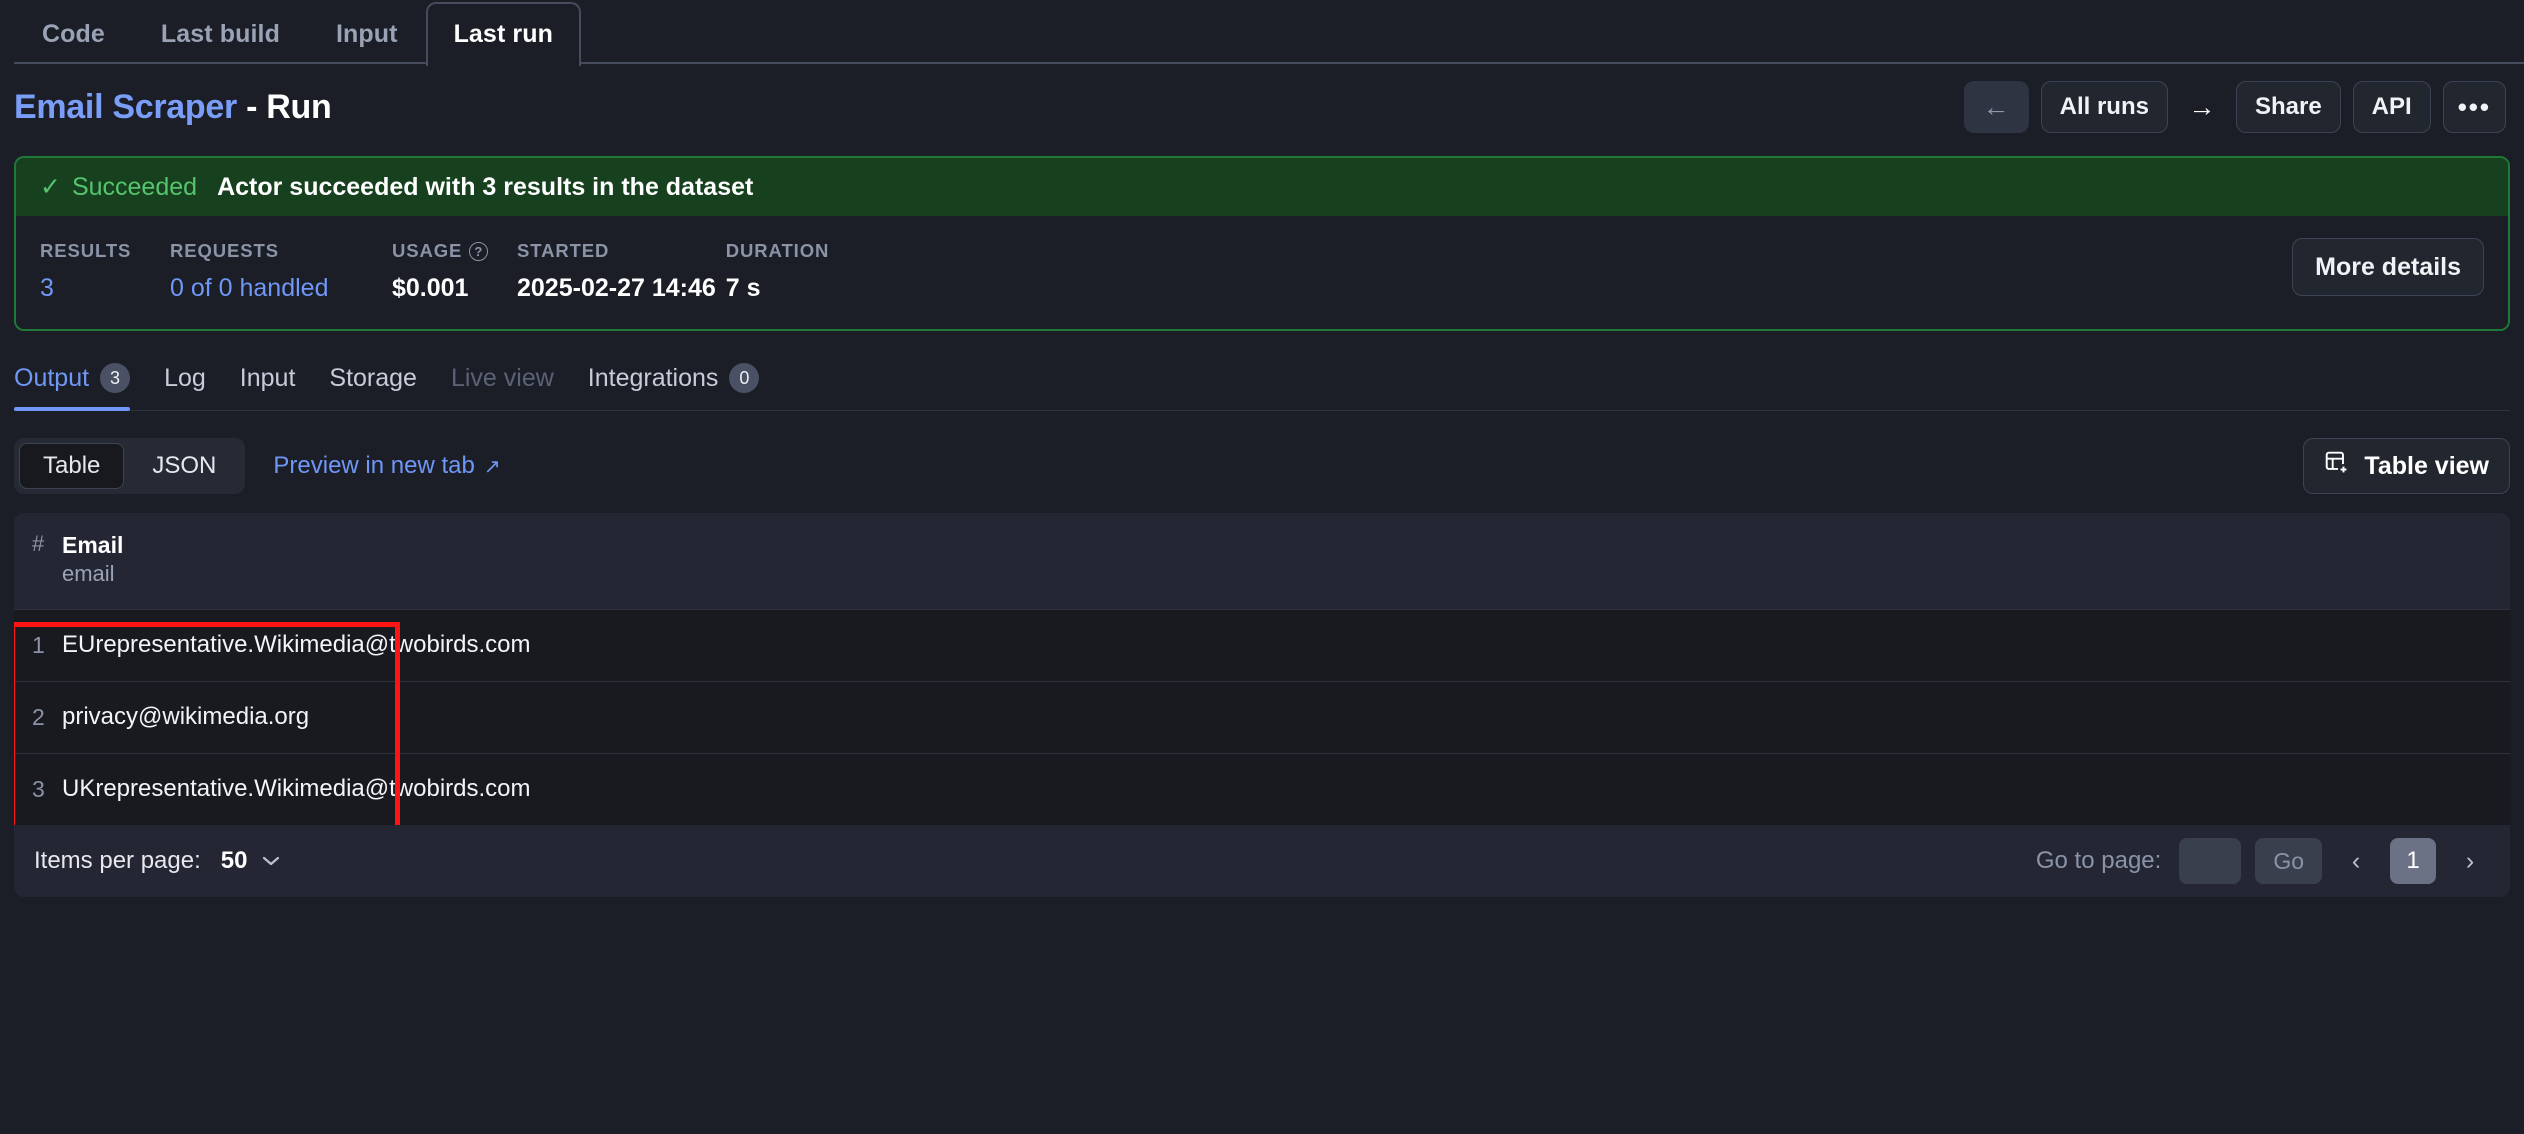 This screenshot has height=1134, width=2524. What do you see at coordinates (1286, 717) in the screenshot?
I see `row-email: privacy@wikimedia.org` at bounding box center [1286, 717].